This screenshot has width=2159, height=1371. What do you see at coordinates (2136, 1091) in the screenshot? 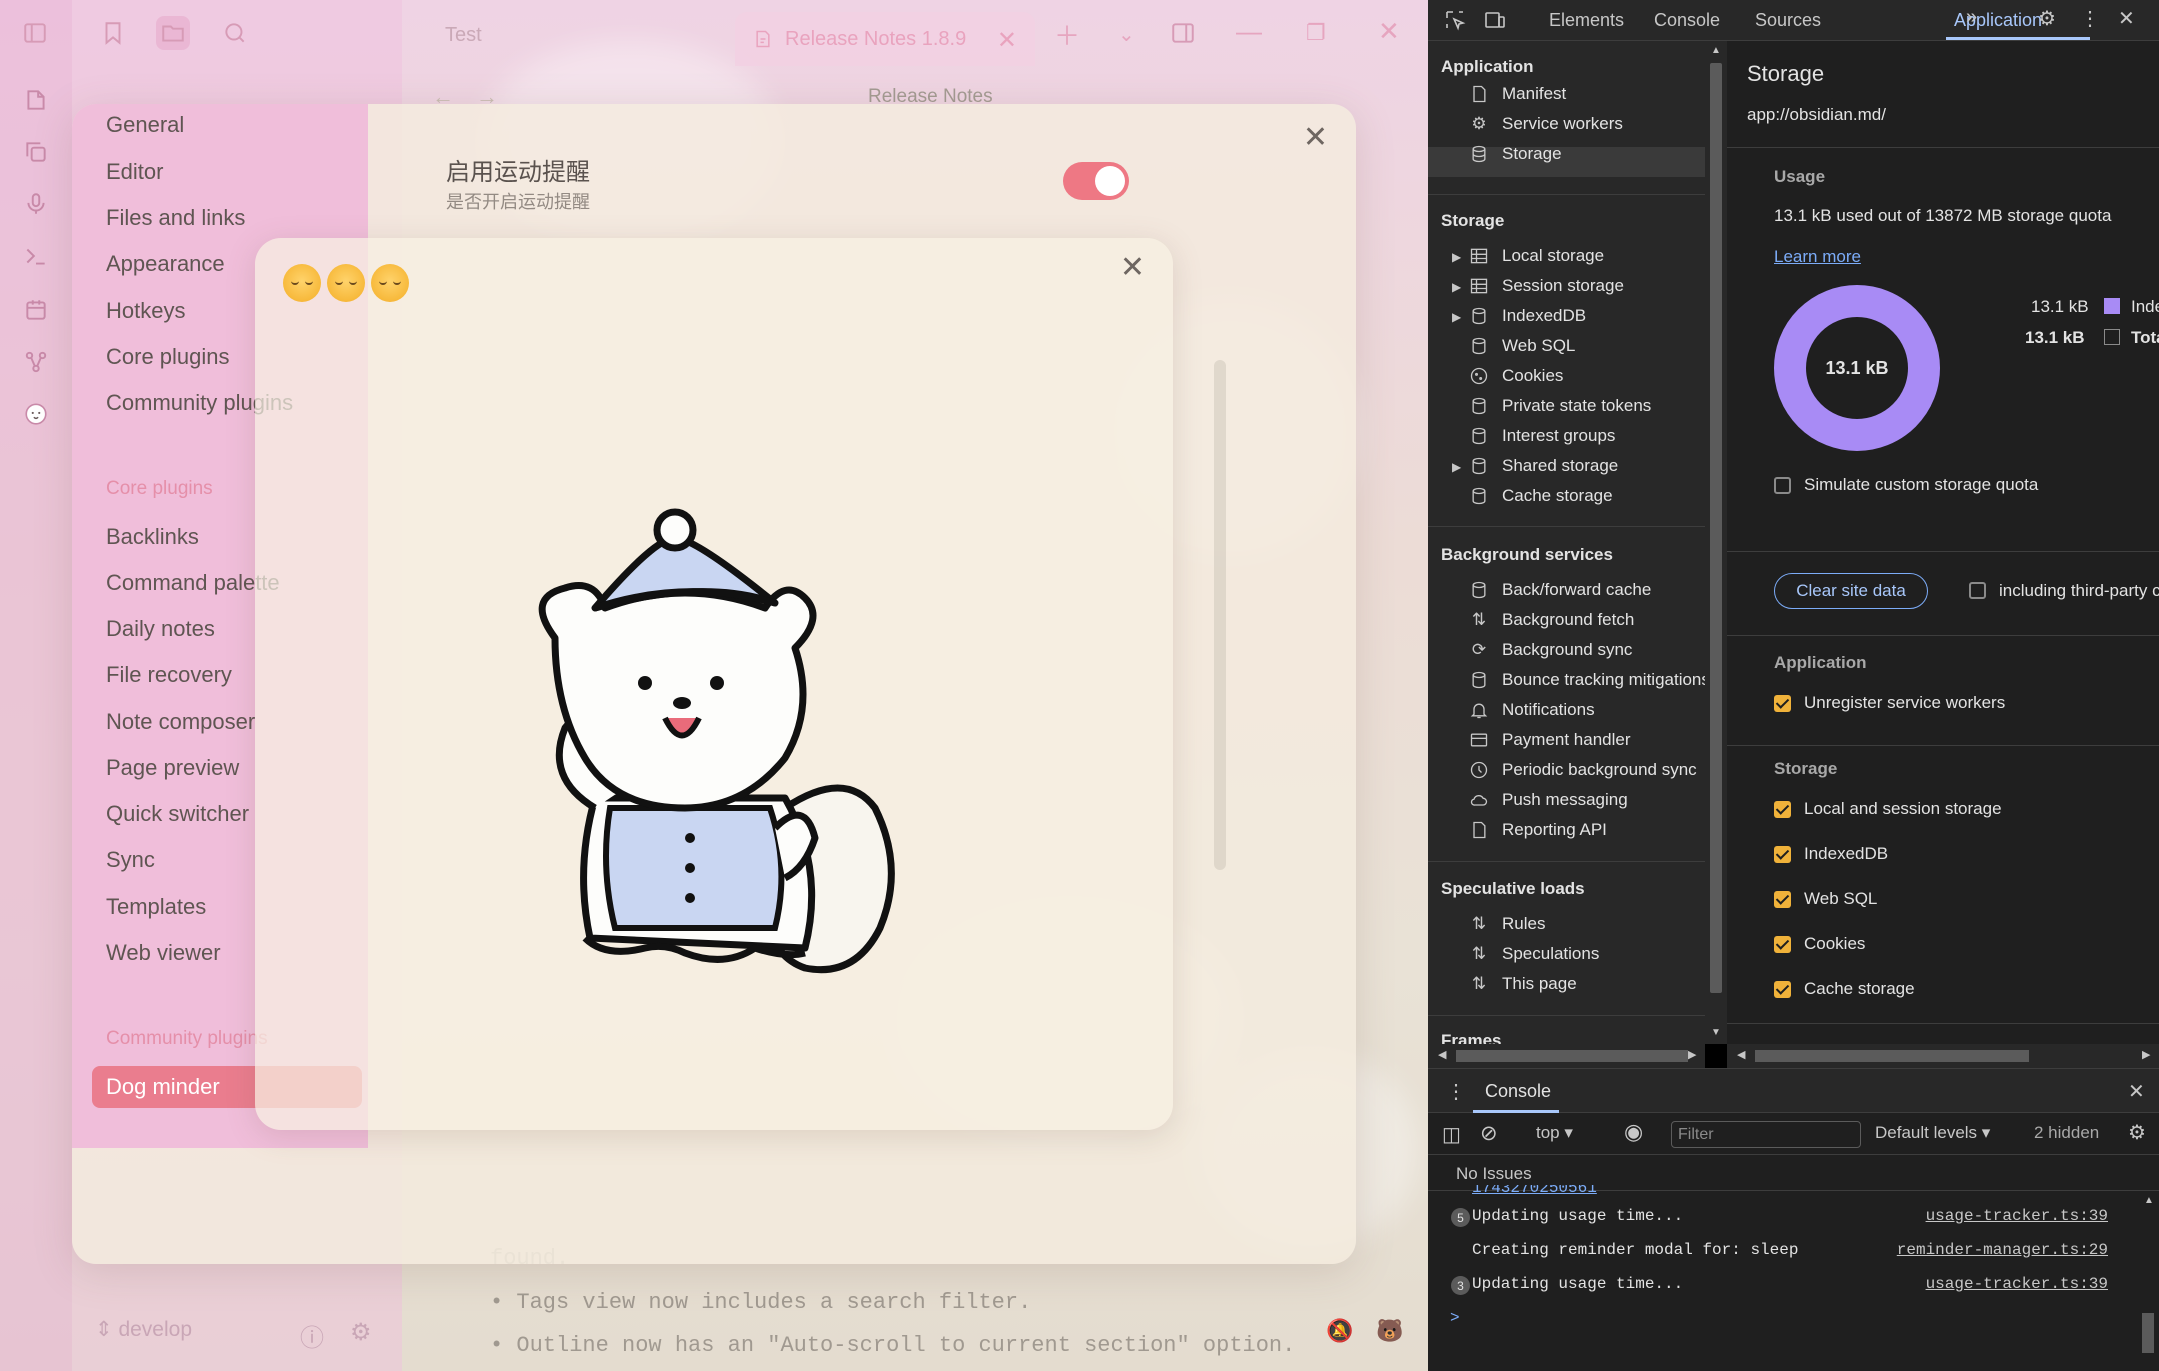
I see `close-drawer-icon: ✕` at bounding box center [2136, 1091].